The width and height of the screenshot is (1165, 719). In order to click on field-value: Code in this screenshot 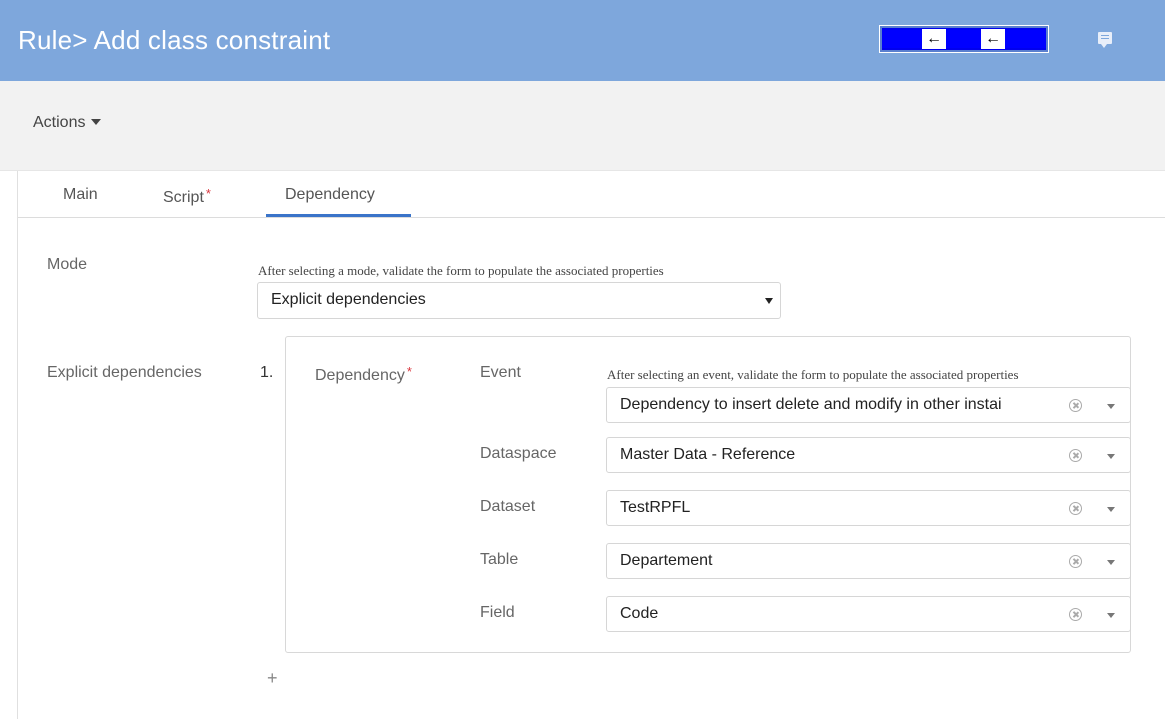, I will do `click(639, 613)`.